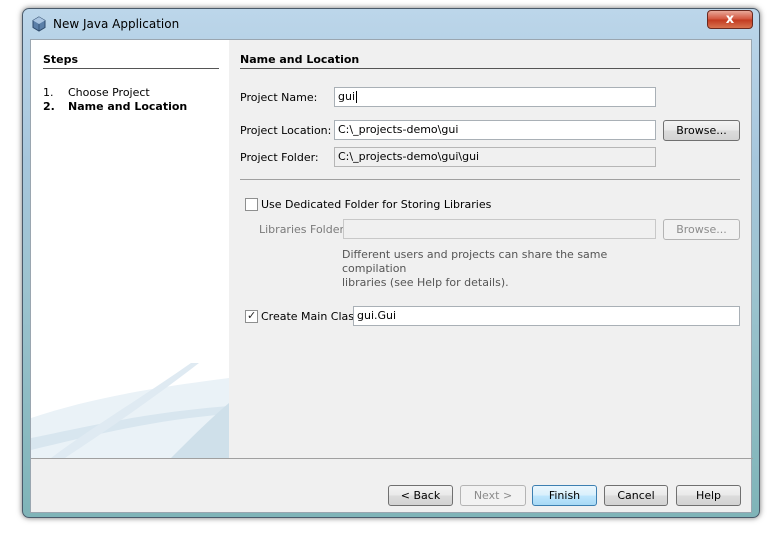  I want to click on step-label: Name and Location, so click(128, 106).